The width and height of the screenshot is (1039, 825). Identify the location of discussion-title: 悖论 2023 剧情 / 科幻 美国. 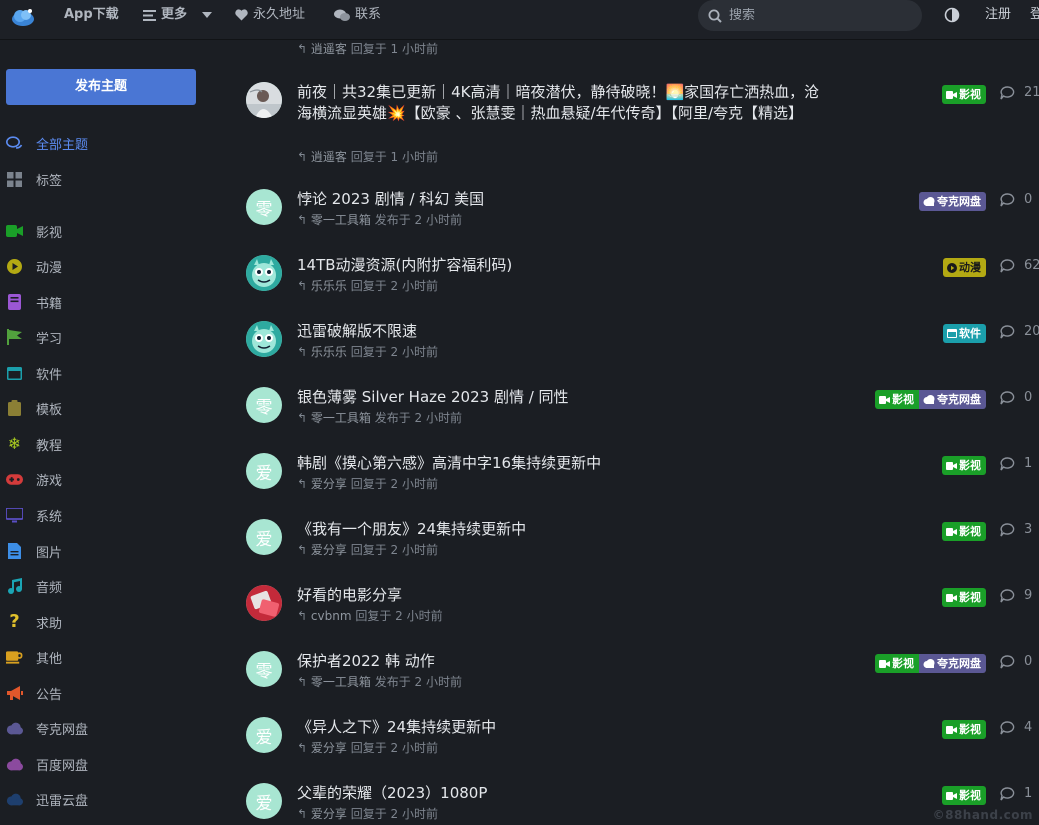
(561, 199).